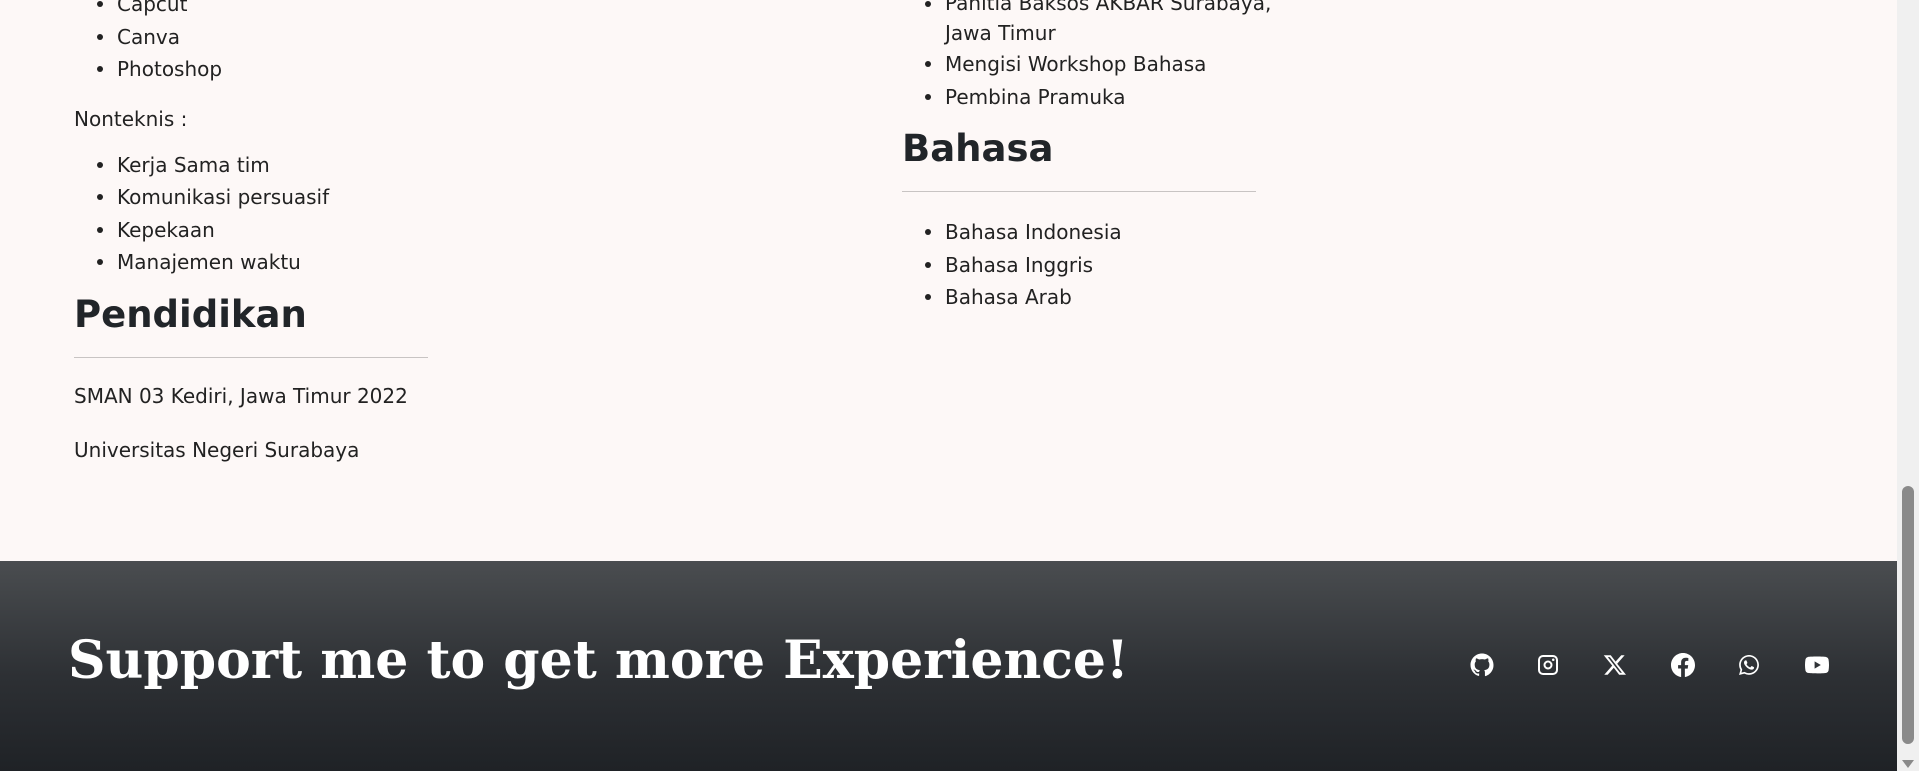  What do you see at coordinates (251, 357) in the screenshot?
I see `education-divider` at bounding box center [251, 357].